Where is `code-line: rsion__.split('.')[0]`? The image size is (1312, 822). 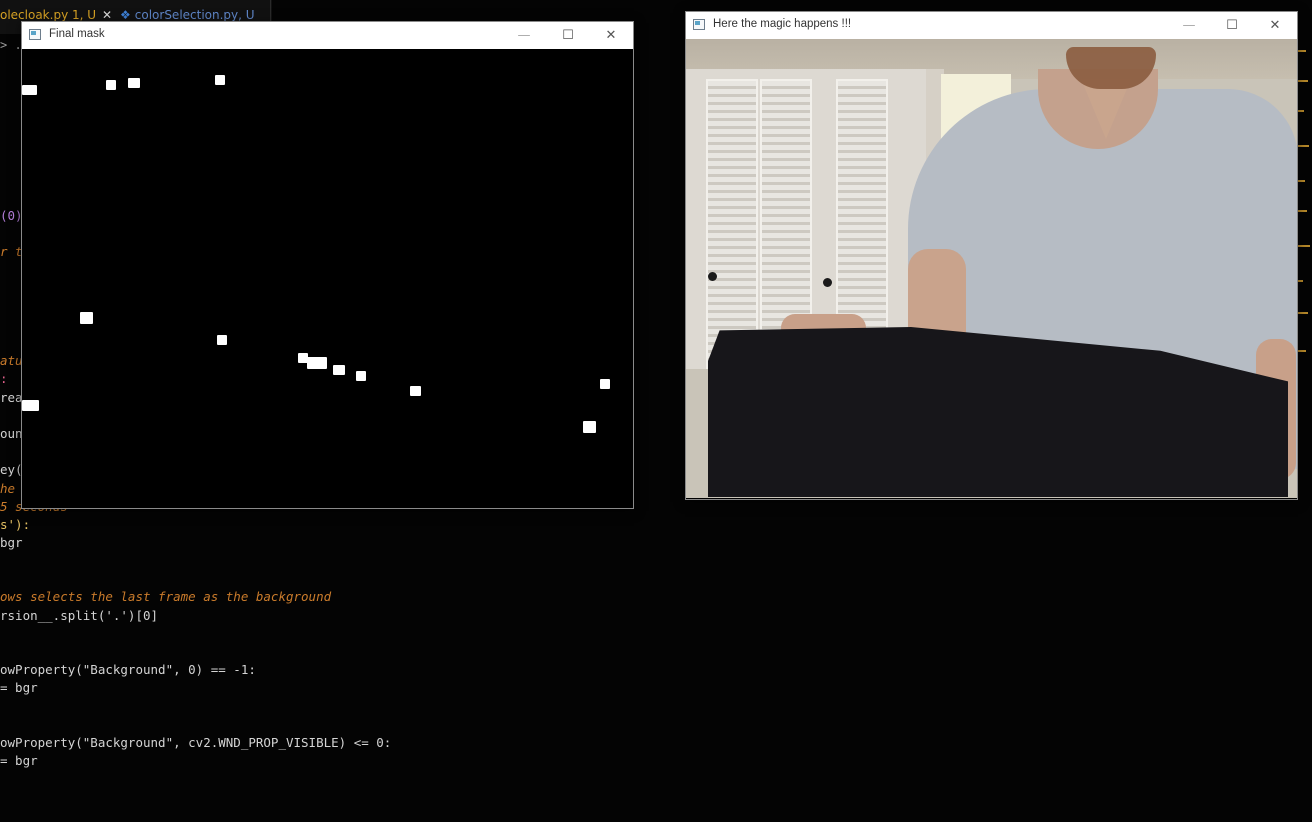 code-line: rsion__.split('.')[0] is located at coordinates (79, 615).